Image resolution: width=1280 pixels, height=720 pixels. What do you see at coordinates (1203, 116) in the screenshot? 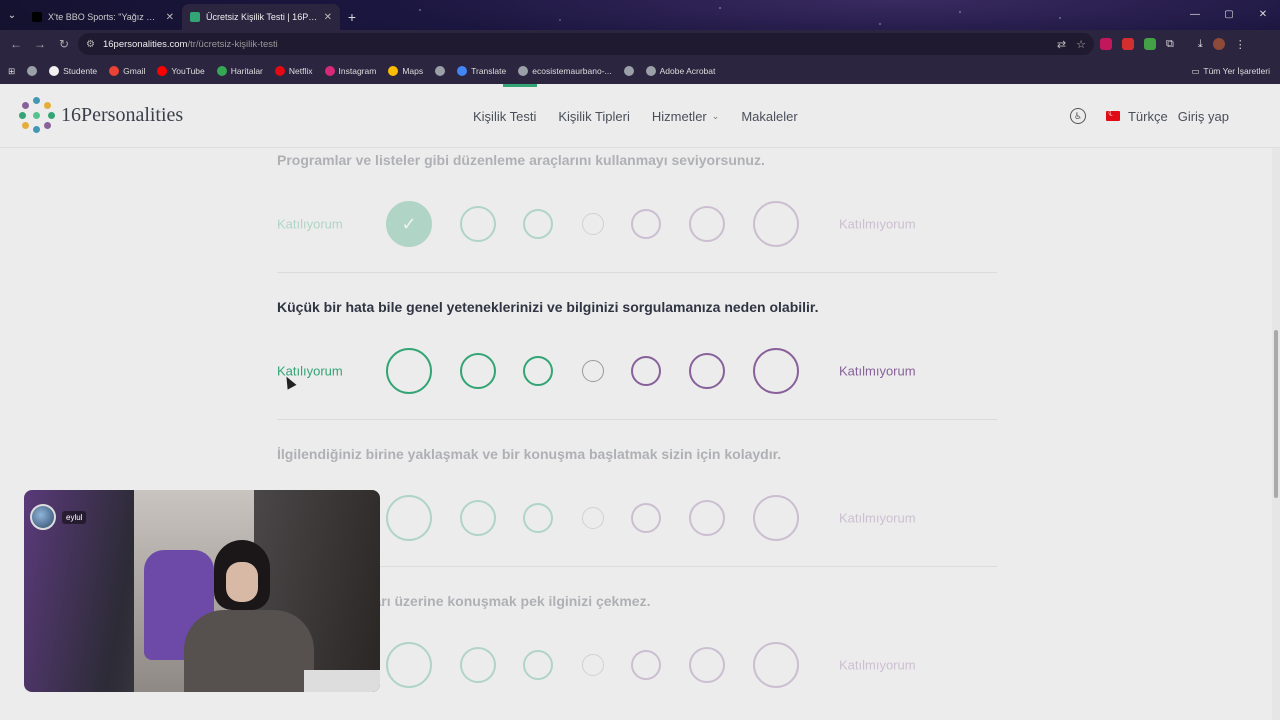
I see `login-link: Giriş yap` at bounding box center [1203, 116].